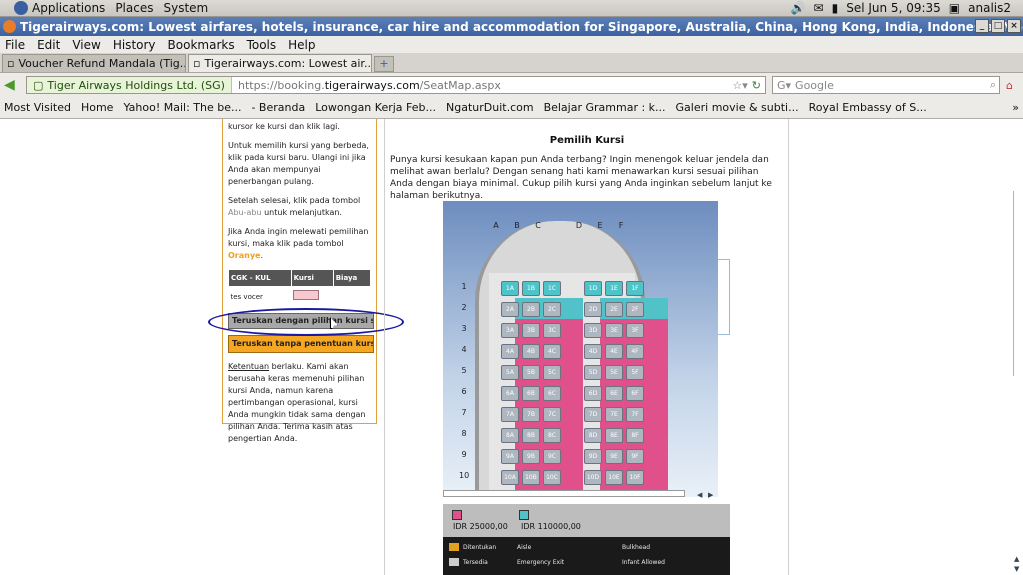 The width and height of the screenshot is (1023, 575). Describe the element at coordinates (614, 414) in the screenshot. I see `seat-7E: 7E` at that location.